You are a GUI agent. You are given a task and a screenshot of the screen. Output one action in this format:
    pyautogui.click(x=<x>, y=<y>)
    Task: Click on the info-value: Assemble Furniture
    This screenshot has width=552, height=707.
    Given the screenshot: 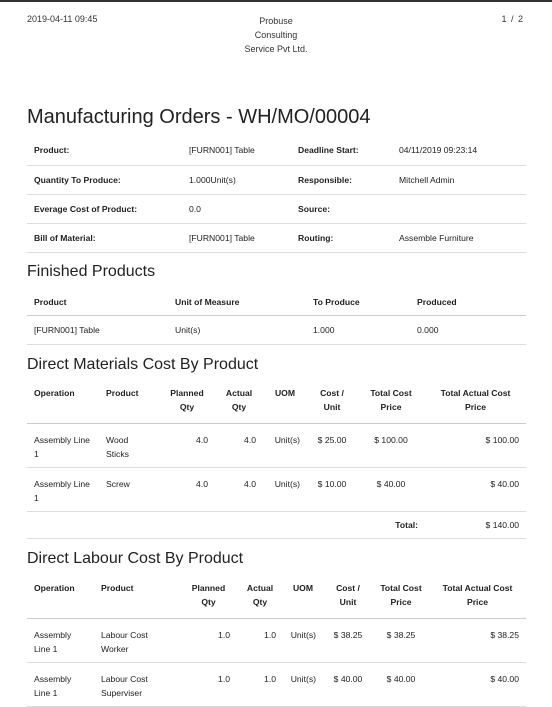 What is the action you would take?
    pyautogui.click(x=436, y=237)
    